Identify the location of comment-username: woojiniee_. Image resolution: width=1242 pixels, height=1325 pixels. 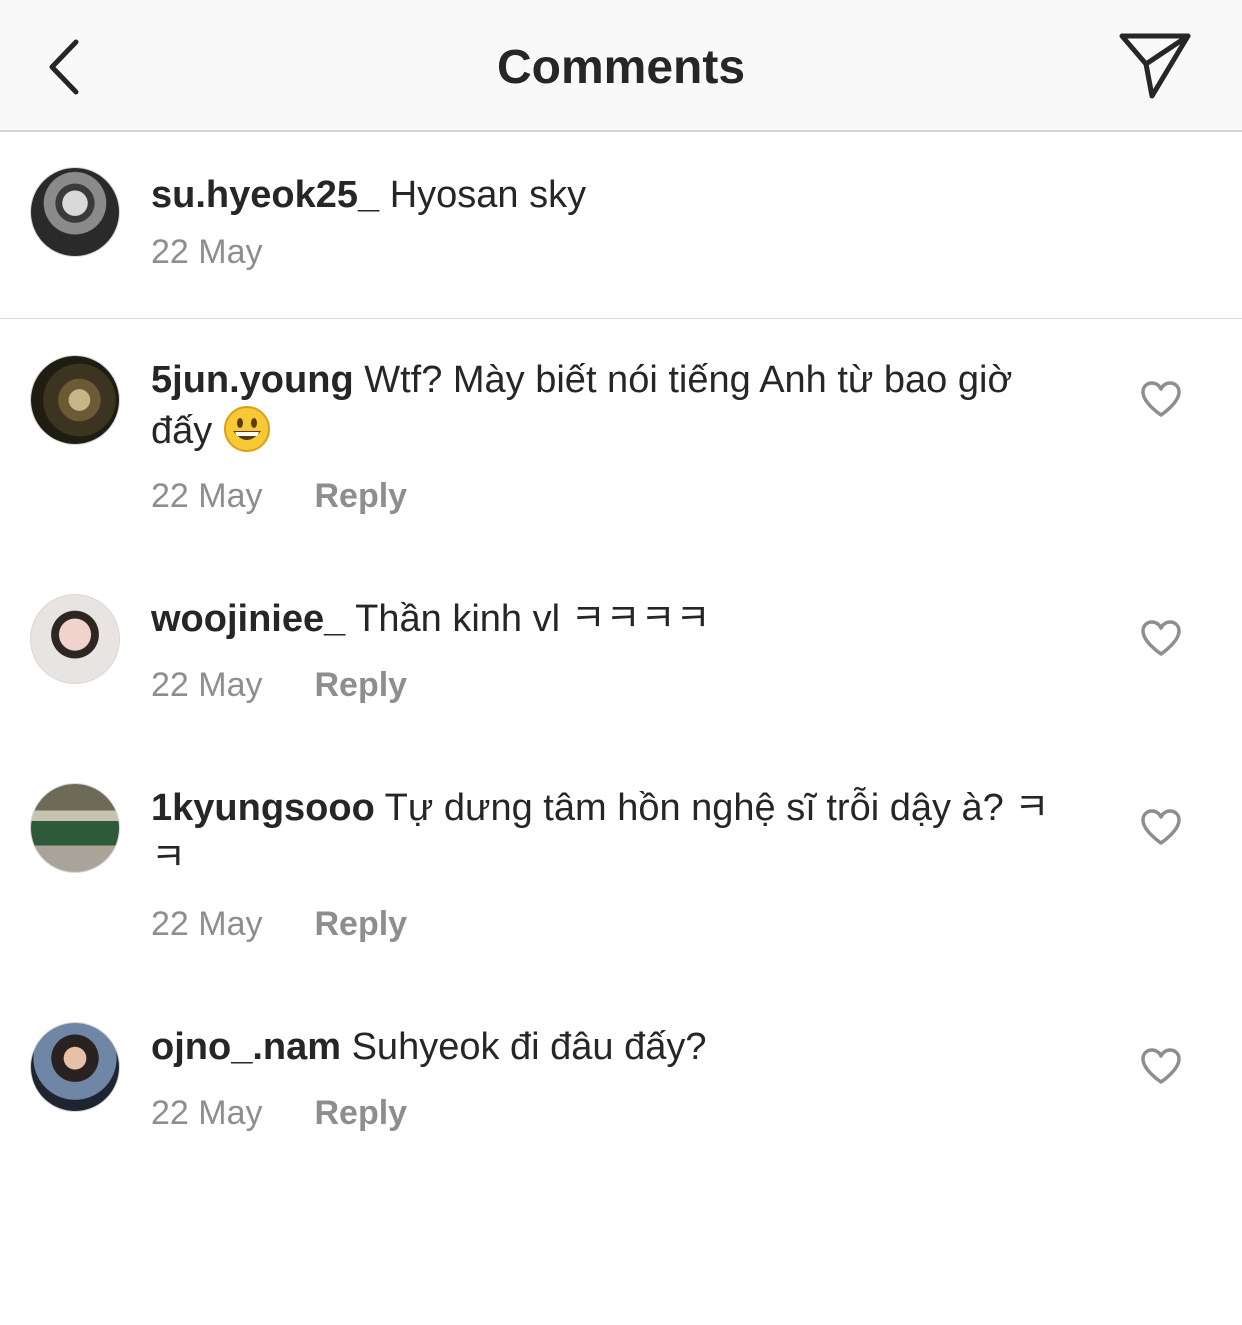
(248, 619).